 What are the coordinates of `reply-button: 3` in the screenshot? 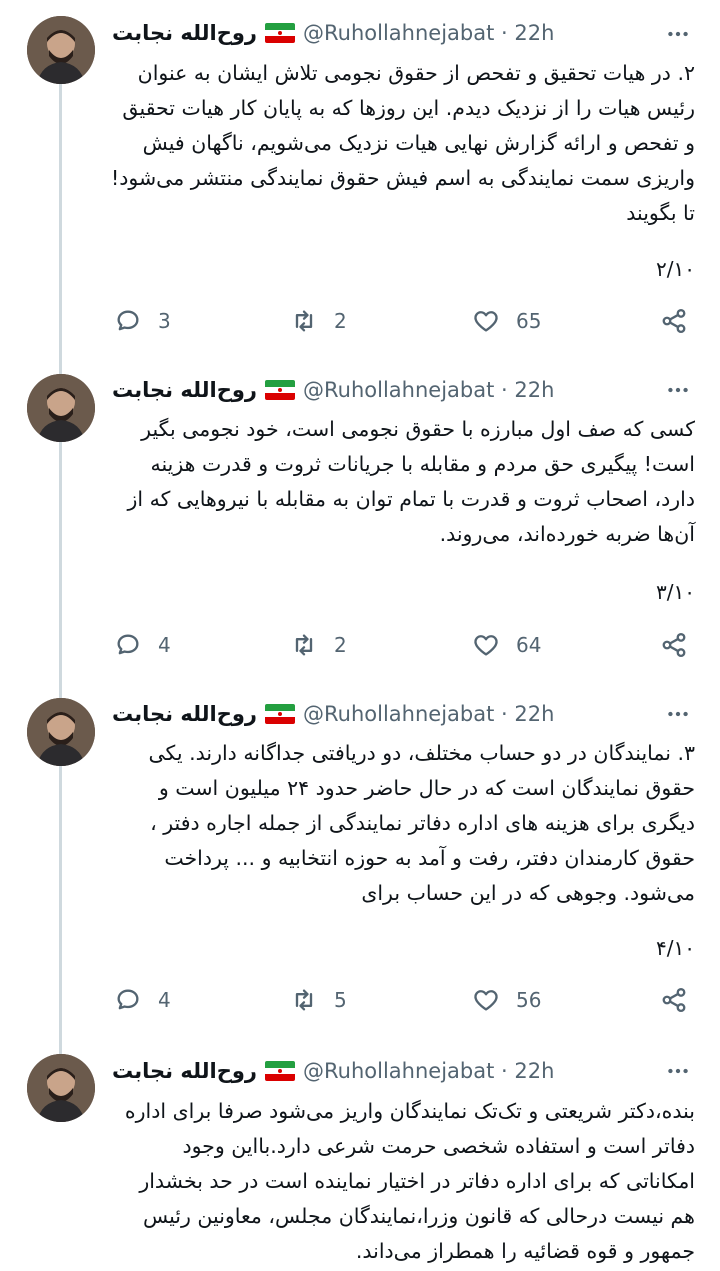 It's located at (142, 321).